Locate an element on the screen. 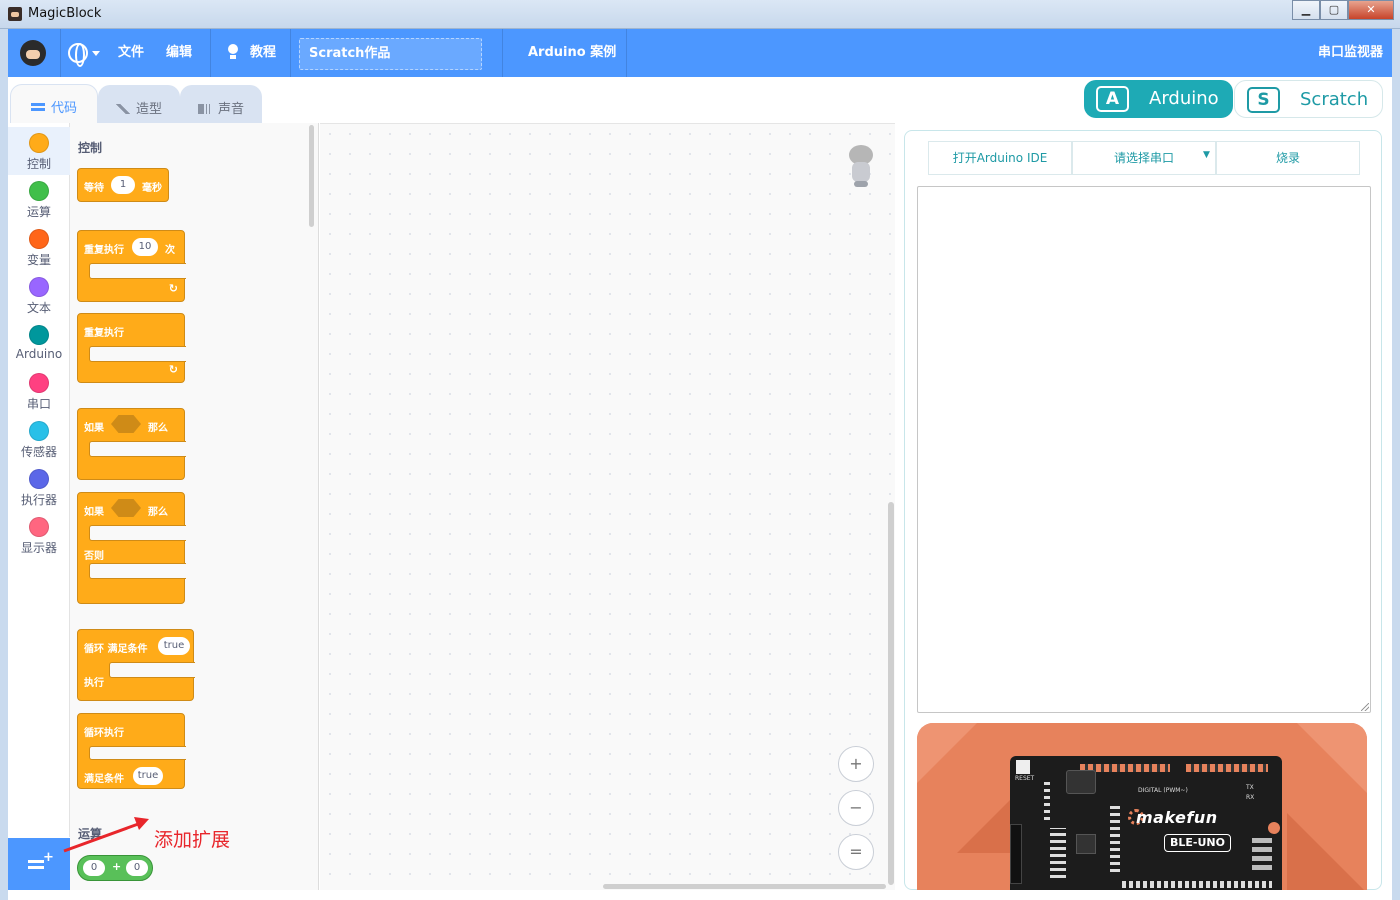 The image size is (1400, 900). block-else-slot is located at coordinates (137, 571).